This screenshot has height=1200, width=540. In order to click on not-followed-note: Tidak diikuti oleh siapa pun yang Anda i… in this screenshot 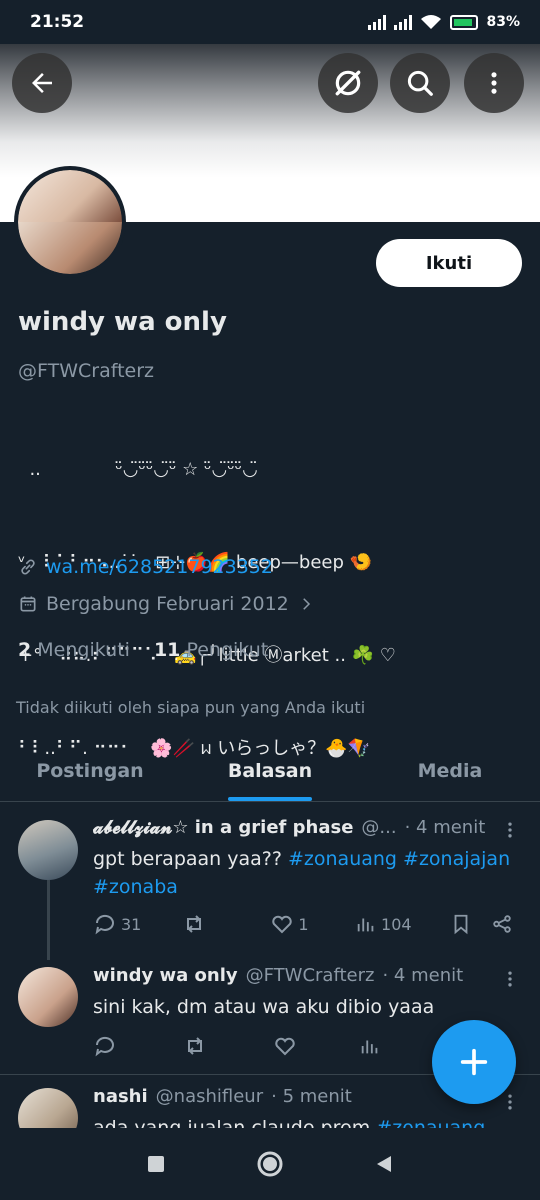, I will do `click(191, 707)`.